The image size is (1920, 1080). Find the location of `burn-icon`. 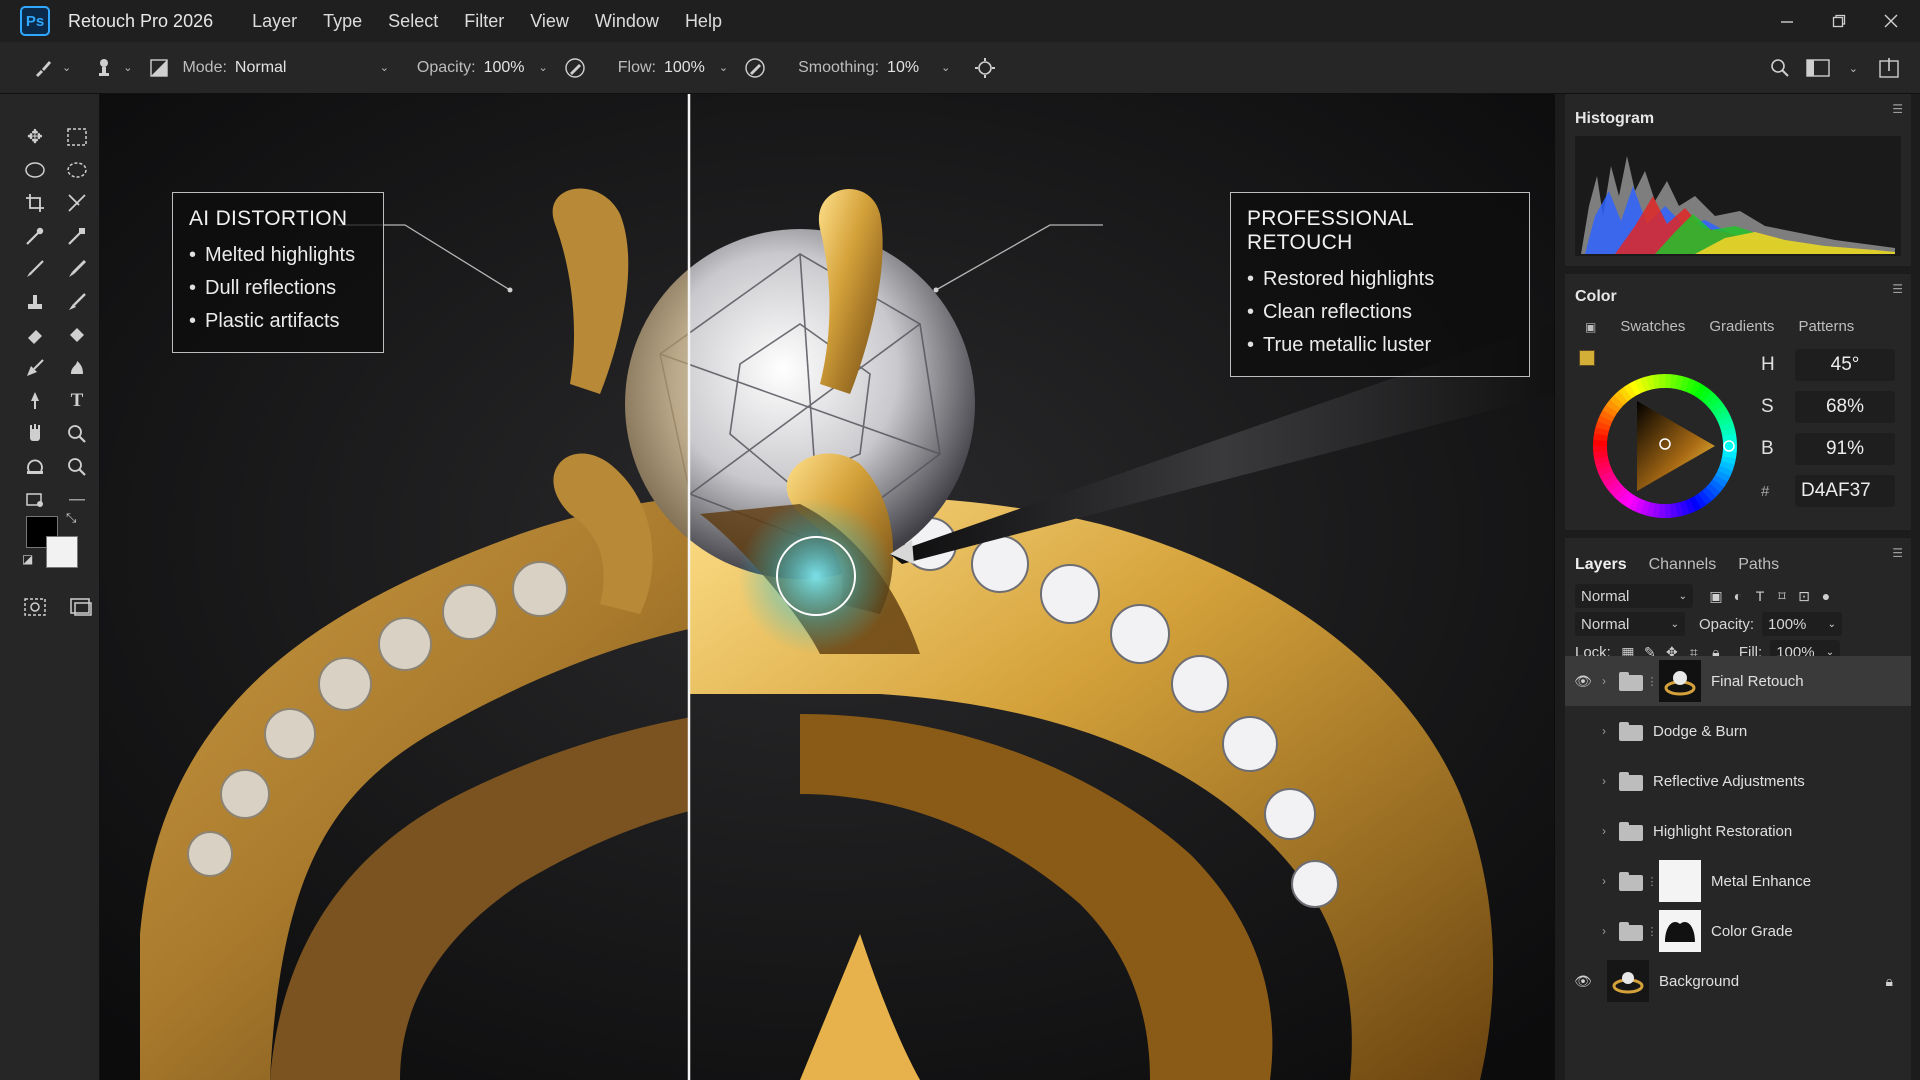

burn-icon is located at coordinates (77, 368).